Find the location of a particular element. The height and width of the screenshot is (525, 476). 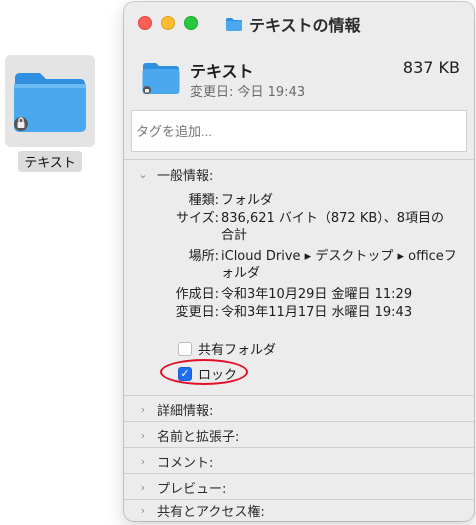

shared-folder-checkbox-row: 共有フォルダ is located at coordinates (227, 348).